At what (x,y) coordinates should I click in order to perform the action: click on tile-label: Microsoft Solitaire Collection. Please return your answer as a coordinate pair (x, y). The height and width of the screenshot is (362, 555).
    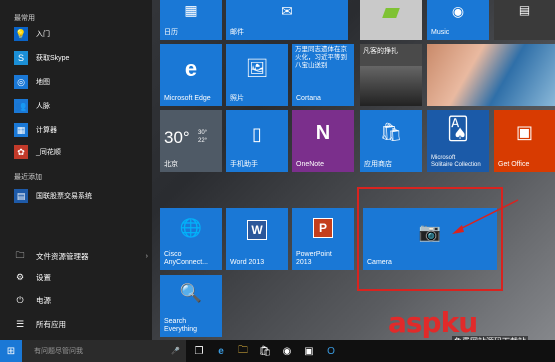
    Looking at the image, I should click on (456, 162).